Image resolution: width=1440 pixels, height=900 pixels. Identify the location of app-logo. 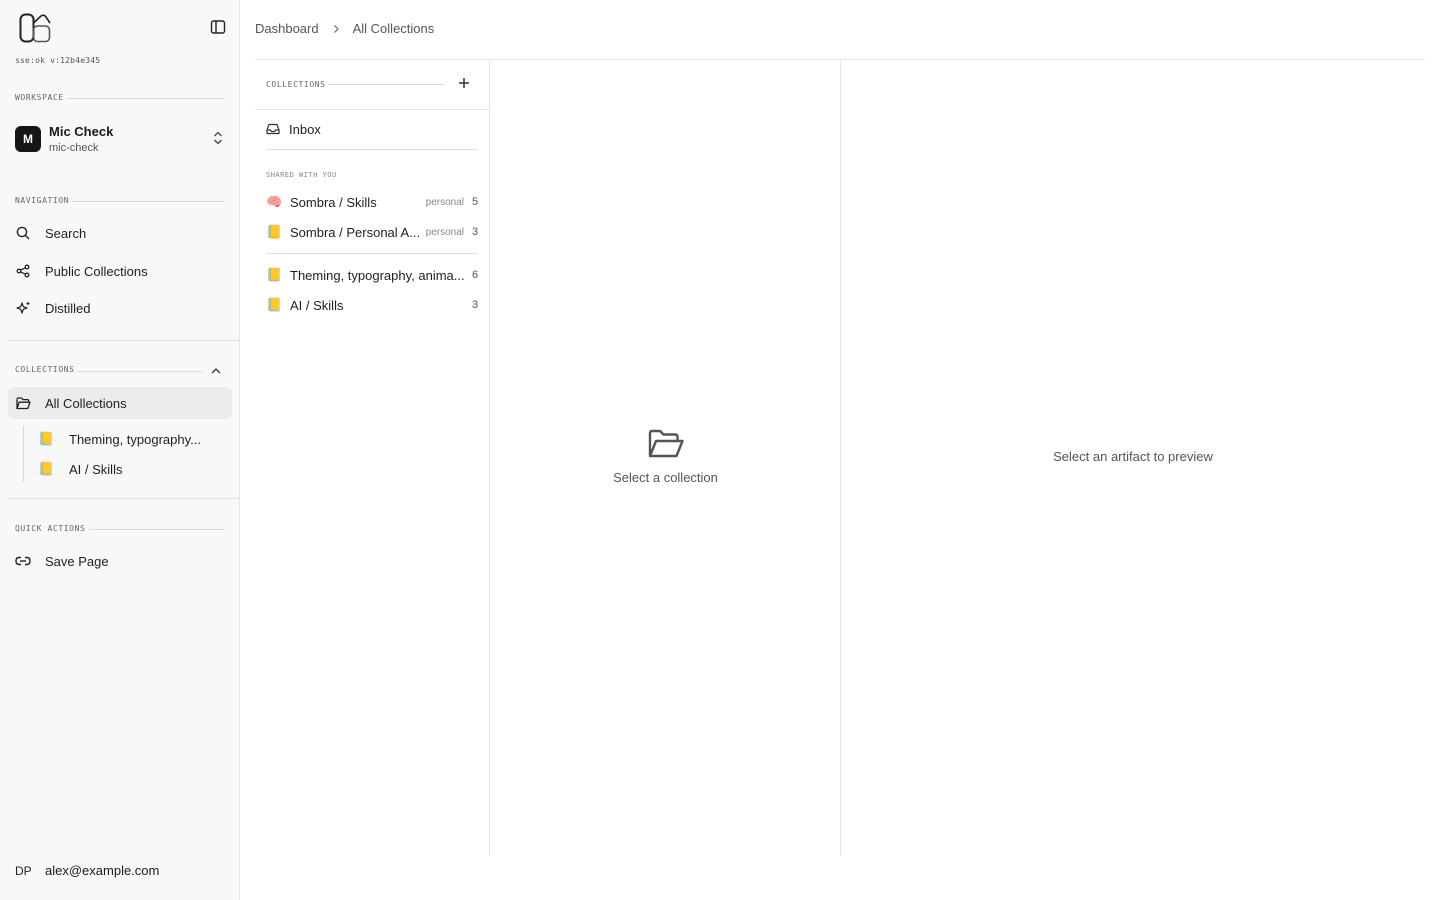
(35, 28).